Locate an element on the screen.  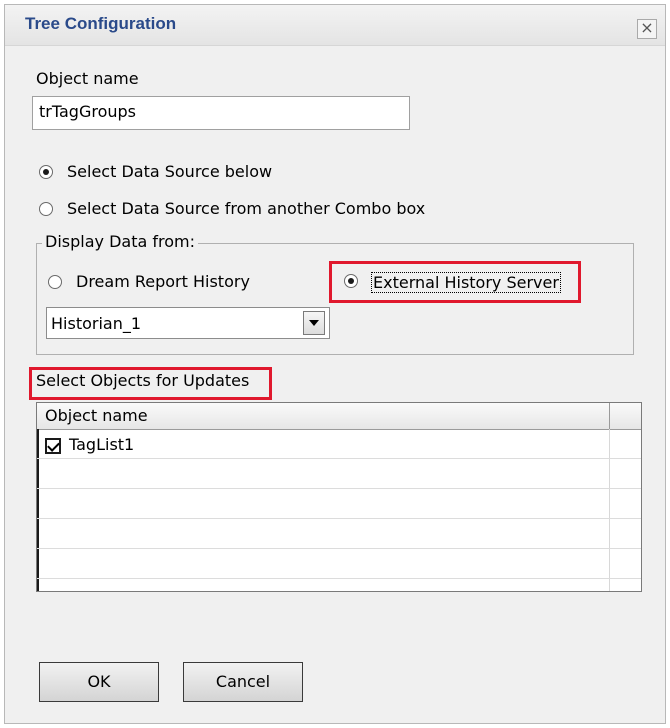
object-name-label: Object name is located at coordinates (87, 78).